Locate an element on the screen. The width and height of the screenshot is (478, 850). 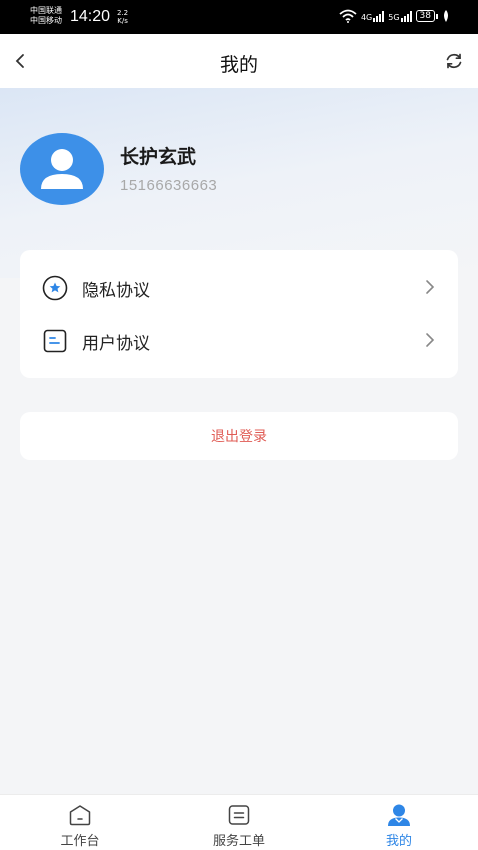
menu-item-privacy: 隐私协议 is located at coordinates (239, 287).